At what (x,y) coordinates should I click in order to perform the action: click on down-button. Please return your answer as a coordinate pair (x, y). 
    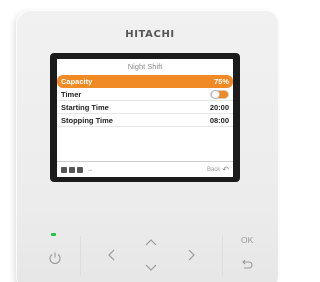
    Looking at the image, I should click on (151, 267).